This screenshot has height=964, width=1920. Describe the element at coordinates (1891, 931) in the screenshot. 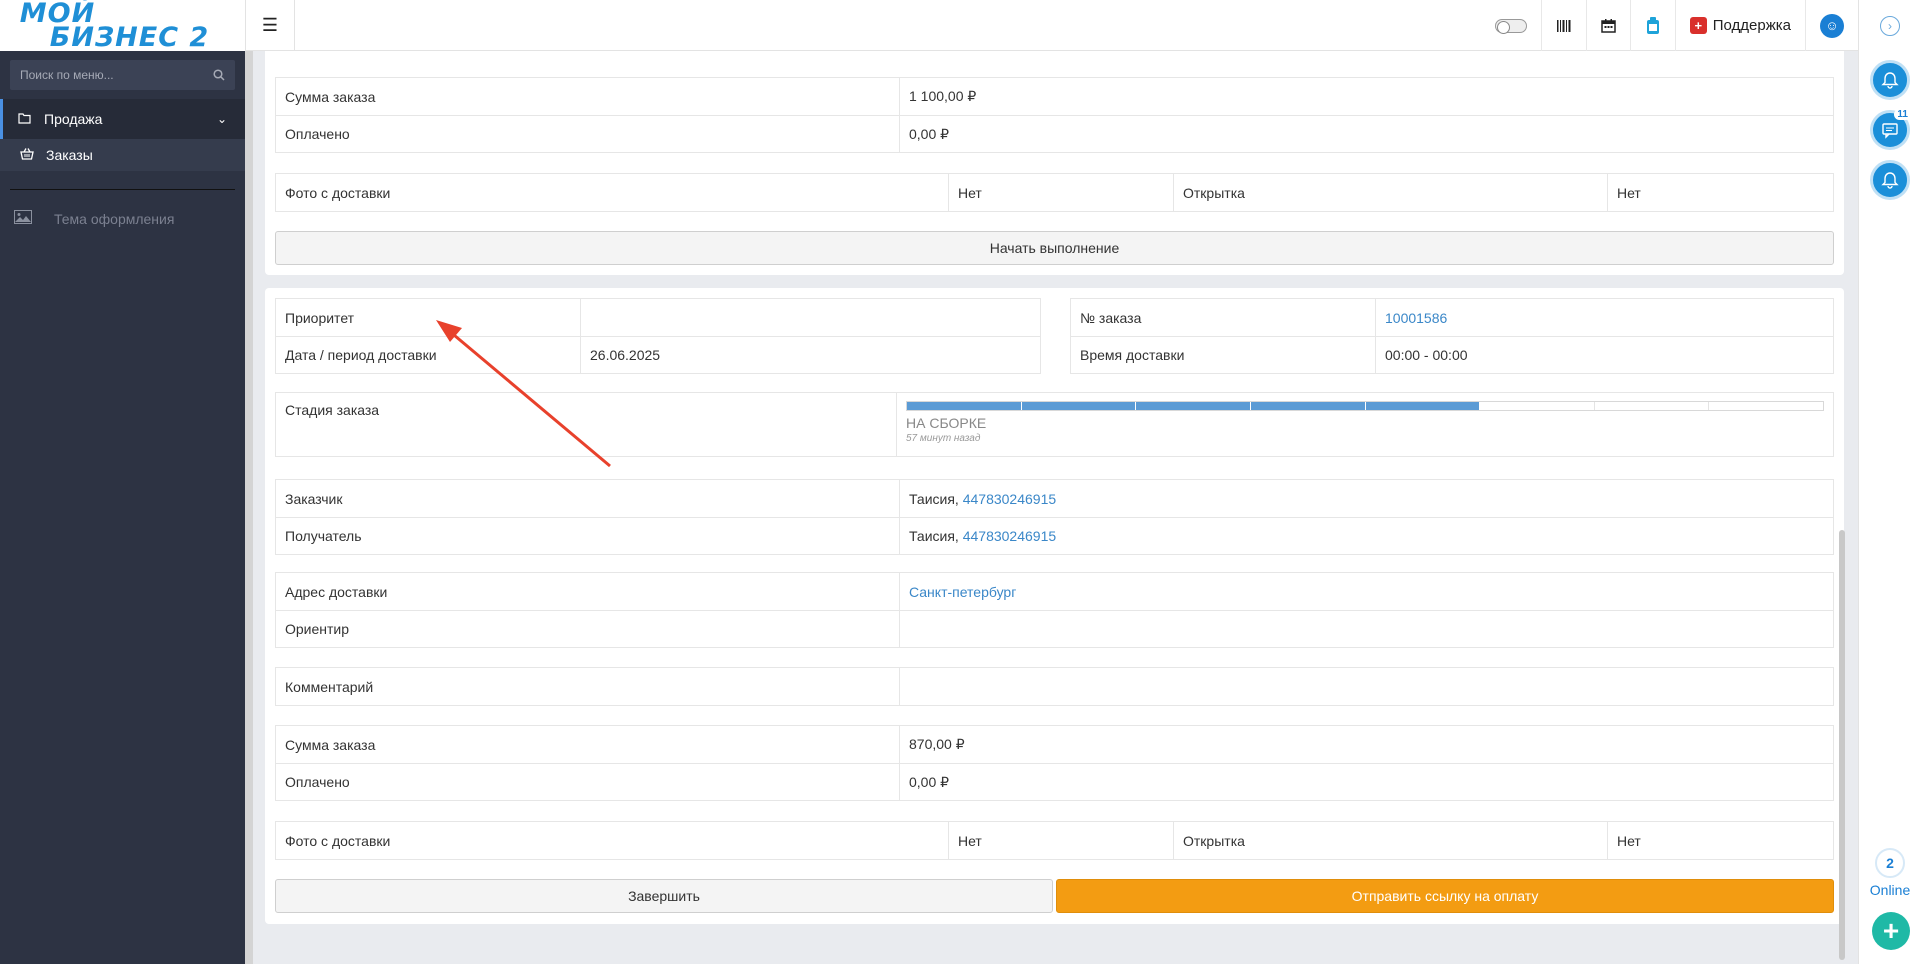

I see `add-button: +` at that location.